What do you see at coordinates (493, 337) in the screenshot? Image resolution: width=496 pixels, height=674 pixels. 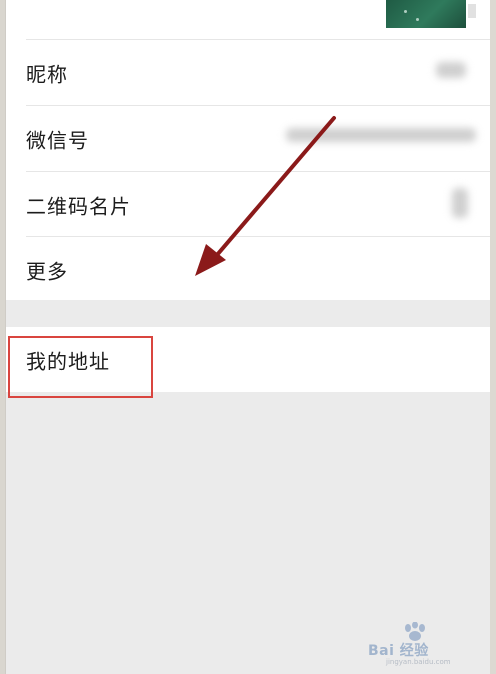 I see `right-edge-strip` at bounding box center [493, 337].